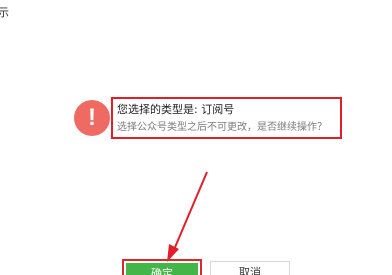 The width and height of the screenshot is (392, 275). I want to click on confirm-button: 确定, so click(162, 269).